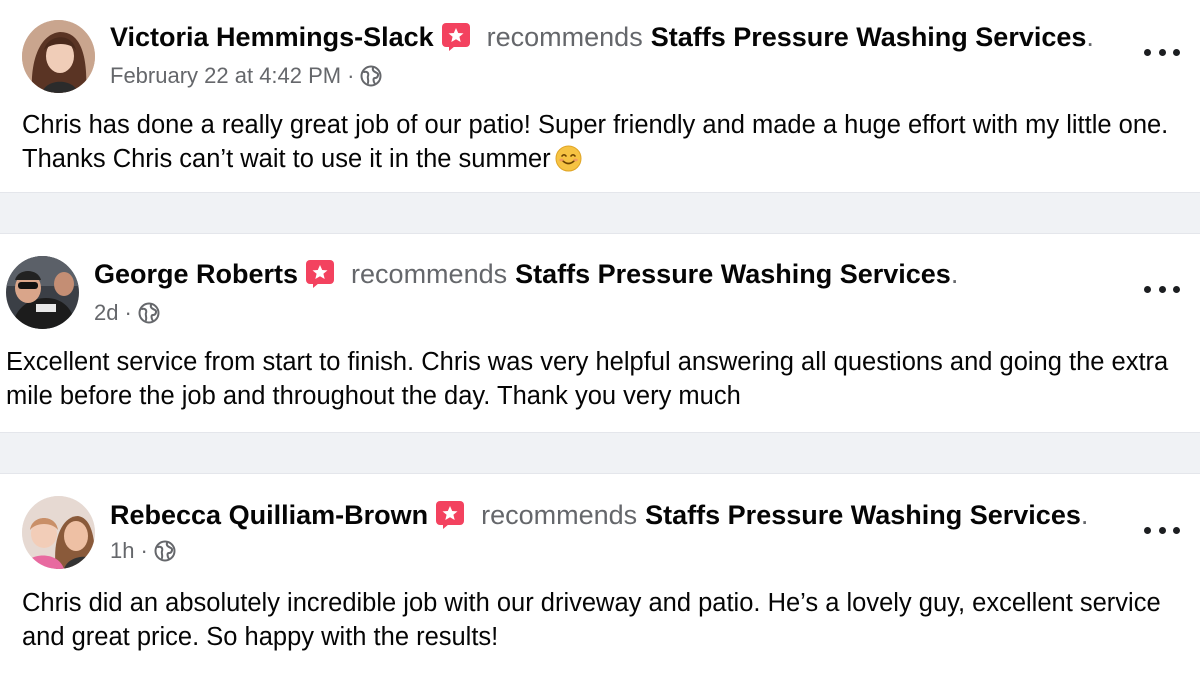  I want to click on timestamp: February 22 at 4:42 PM, so click(225, 76).